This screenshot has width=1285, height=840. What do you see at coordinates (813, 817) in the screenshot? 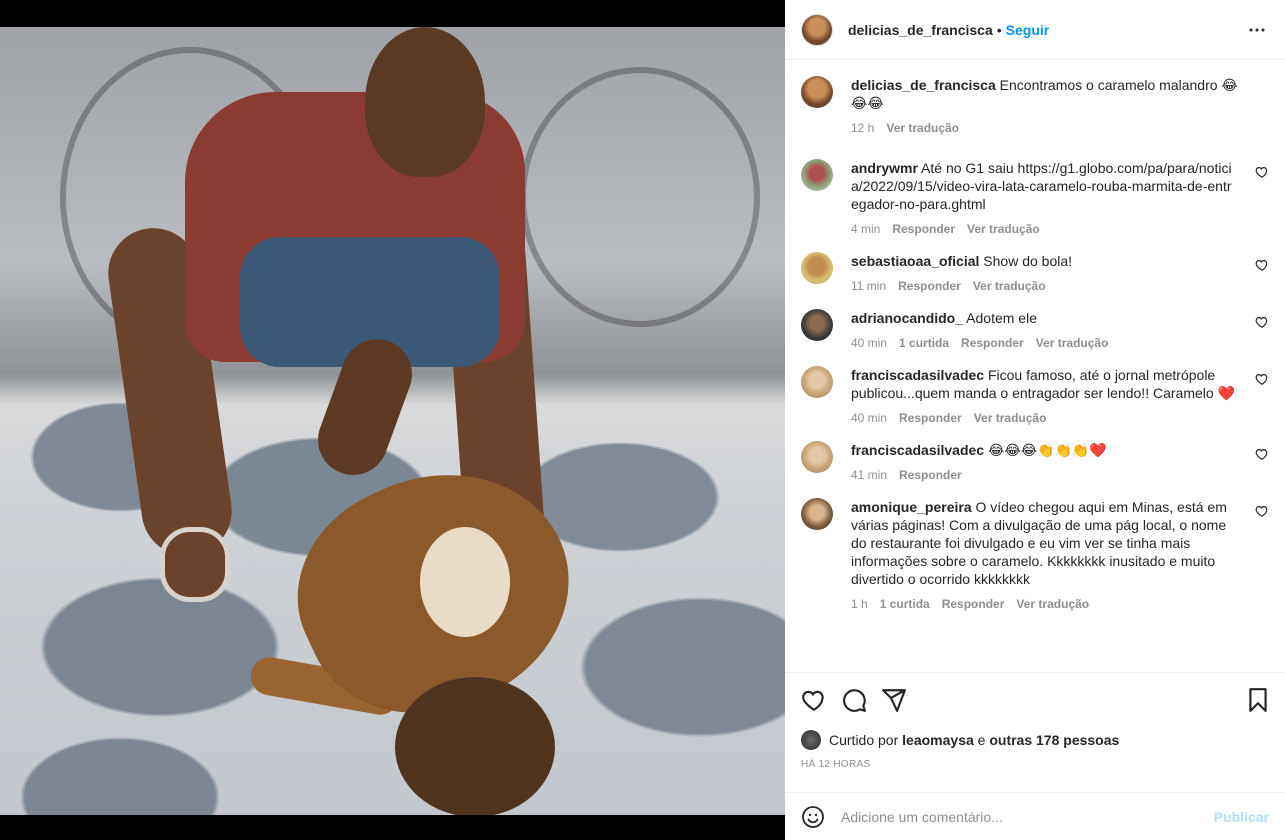
I see `emoji-icon` at bounding box center [813, 817].